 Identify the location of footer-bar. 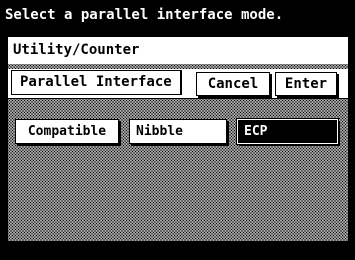
(177, 250).